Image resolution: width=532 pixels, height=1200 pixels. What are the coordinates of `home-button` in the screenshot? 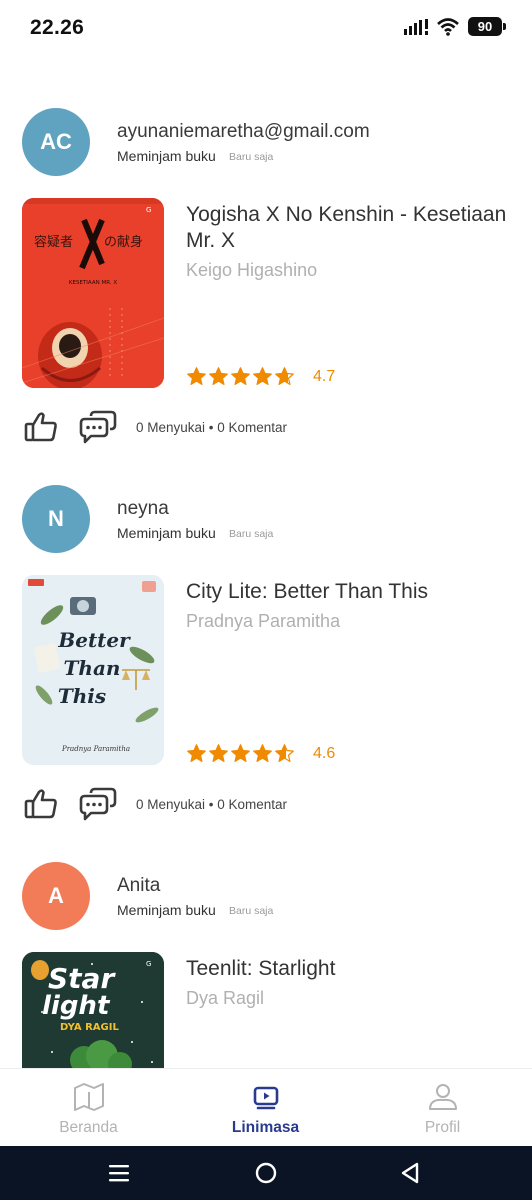 It's located at (266, 1173).